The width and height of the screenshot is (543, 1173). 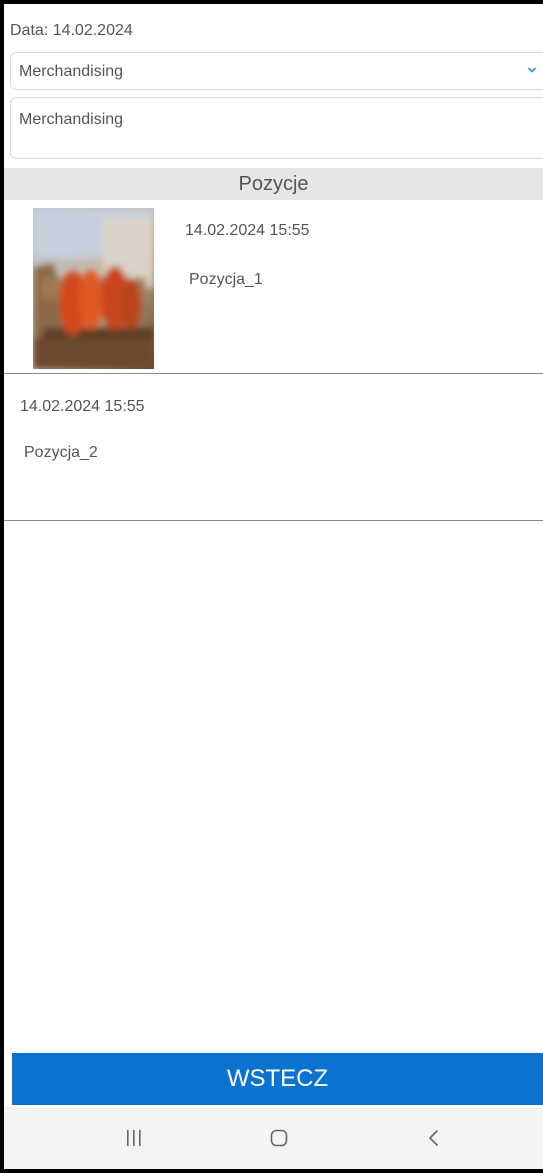 I want to click on recent-apps-button, so click(x=134, y=1138).